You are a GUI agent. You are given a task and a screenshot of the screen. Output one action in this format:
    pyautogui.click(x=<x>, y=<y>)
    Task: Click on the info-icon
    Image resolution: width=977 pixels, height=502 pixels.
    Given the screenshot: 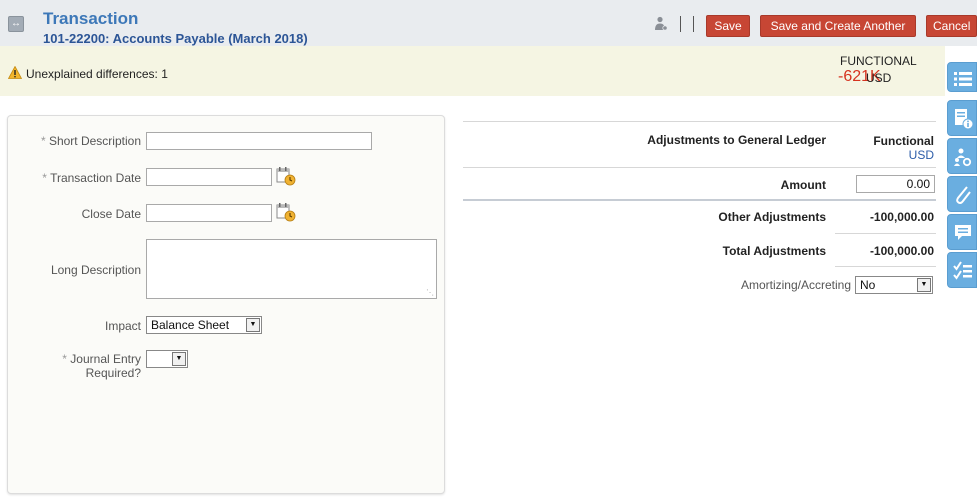 What is the action you would take?
    pyautogui.click(x=964, y=119)
    